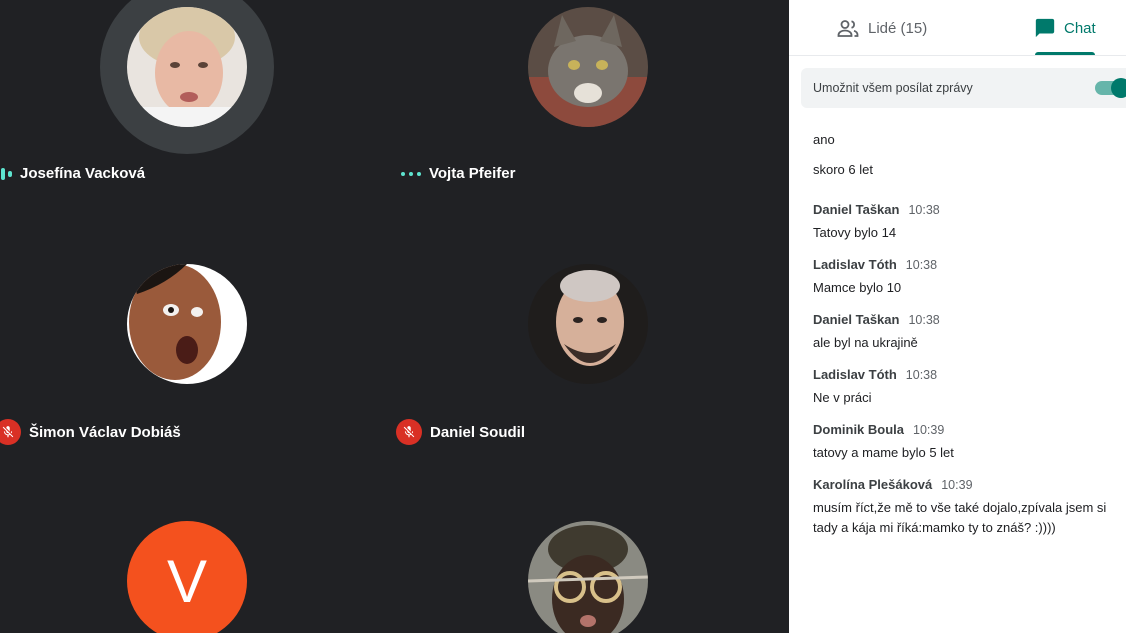 The image size is (1126, 633). Describe the element at coordinates (411, 173) in the screenshot. I see `audio-active-icon` at that location.